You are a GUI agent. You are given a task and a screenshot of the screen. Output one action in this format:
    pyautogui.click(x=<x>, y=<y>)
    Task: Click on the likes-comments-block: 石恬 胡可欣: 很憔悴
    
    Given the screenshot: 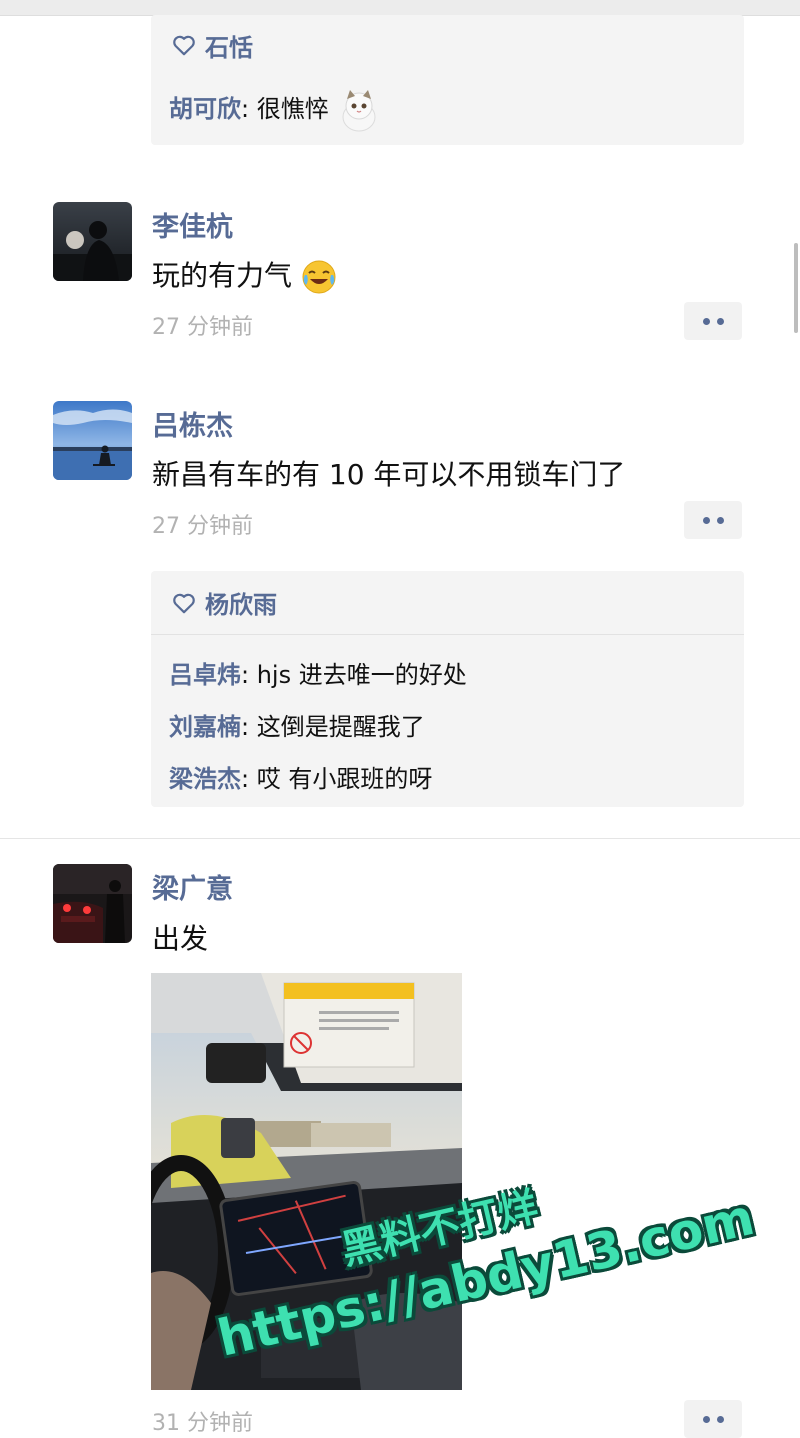 What is the action you would take?
    pyautogui.click(x=447, y=80)
    